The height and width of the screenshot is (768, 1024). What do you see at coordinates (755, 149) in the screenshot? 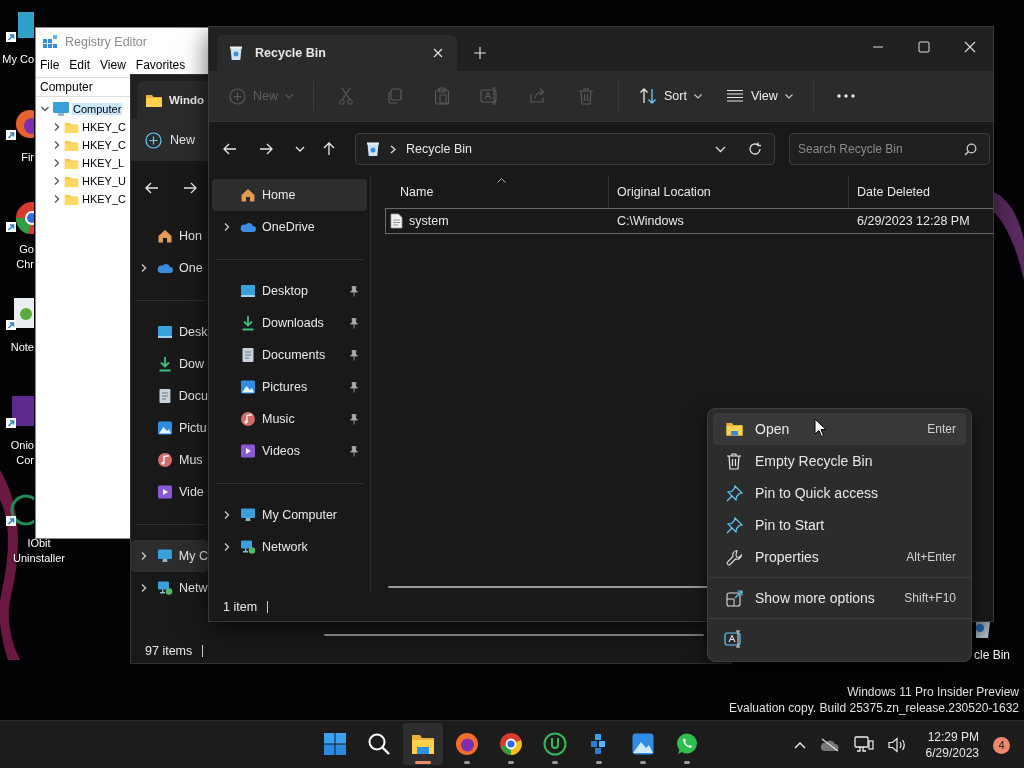
I see `refresh-icon` at bounding box center [755, 149].